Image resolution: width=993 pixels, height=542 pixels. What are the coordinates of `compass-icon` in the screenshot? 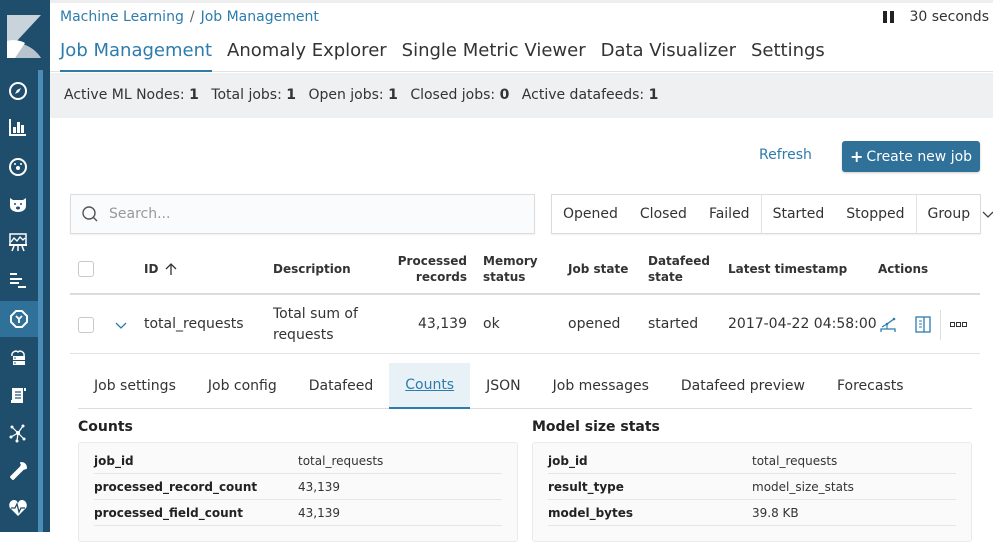 It's located at (18, 91).